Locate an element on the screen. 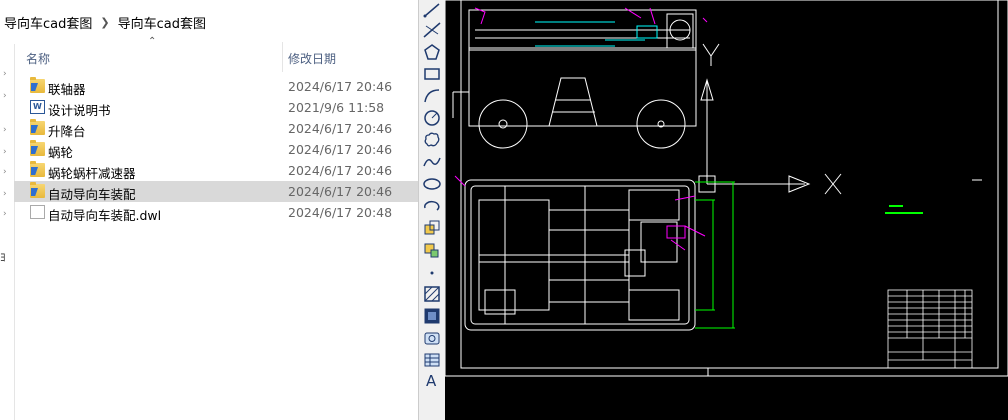  spline-icon is located at coordinates (432, 162).